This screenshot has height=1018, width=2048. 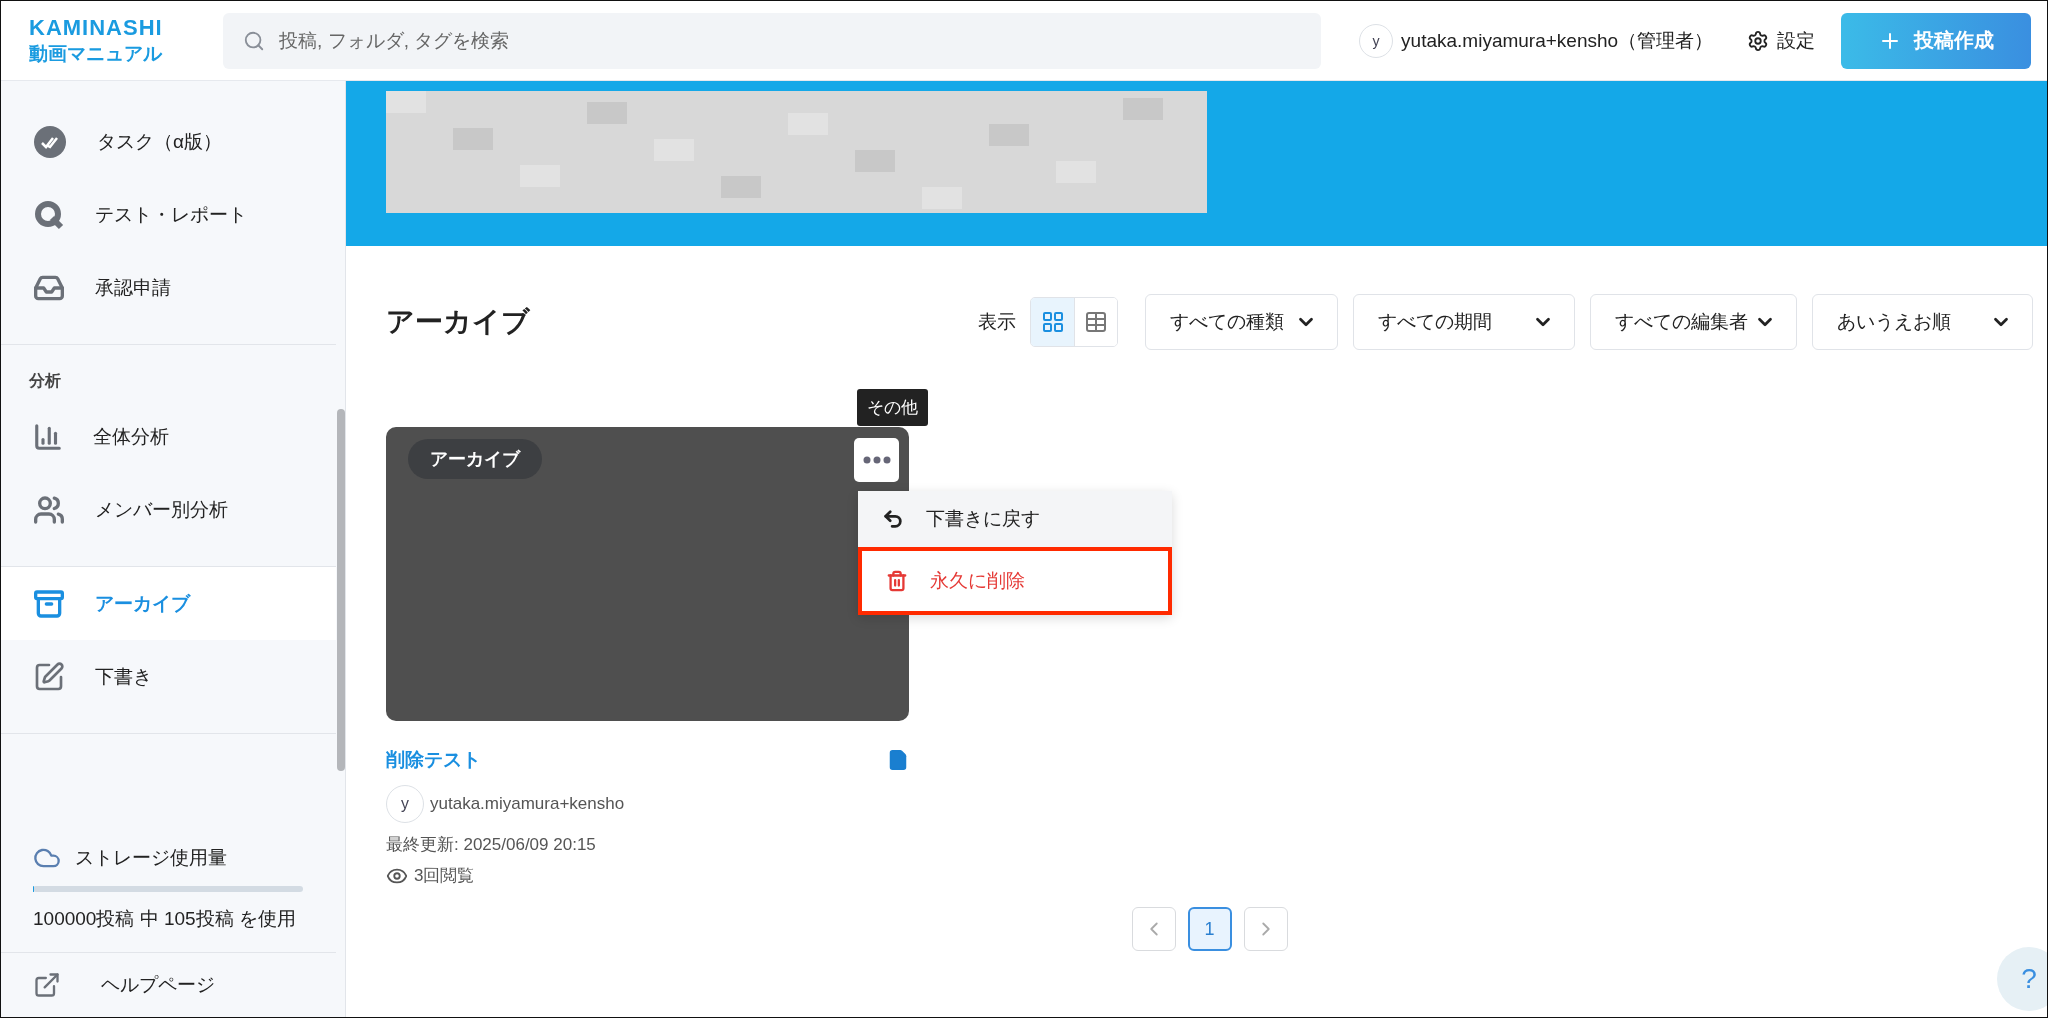 What do you see at coordinates (897, 581) in the screenshot?
I see `trash-icon` at bounding box center [897, 581].